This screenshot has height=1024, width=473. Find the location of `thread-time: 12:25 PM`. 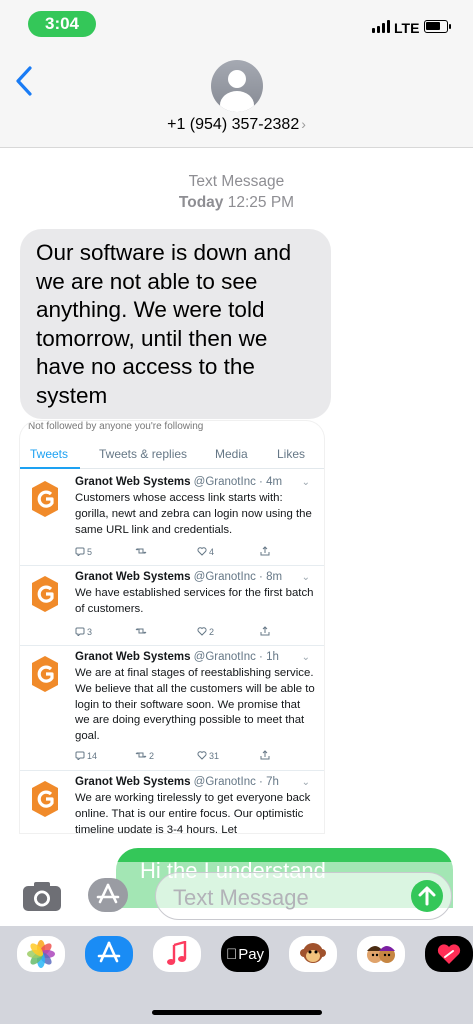

thread-time: 12:25 PM is located at coordinates (261, 202).